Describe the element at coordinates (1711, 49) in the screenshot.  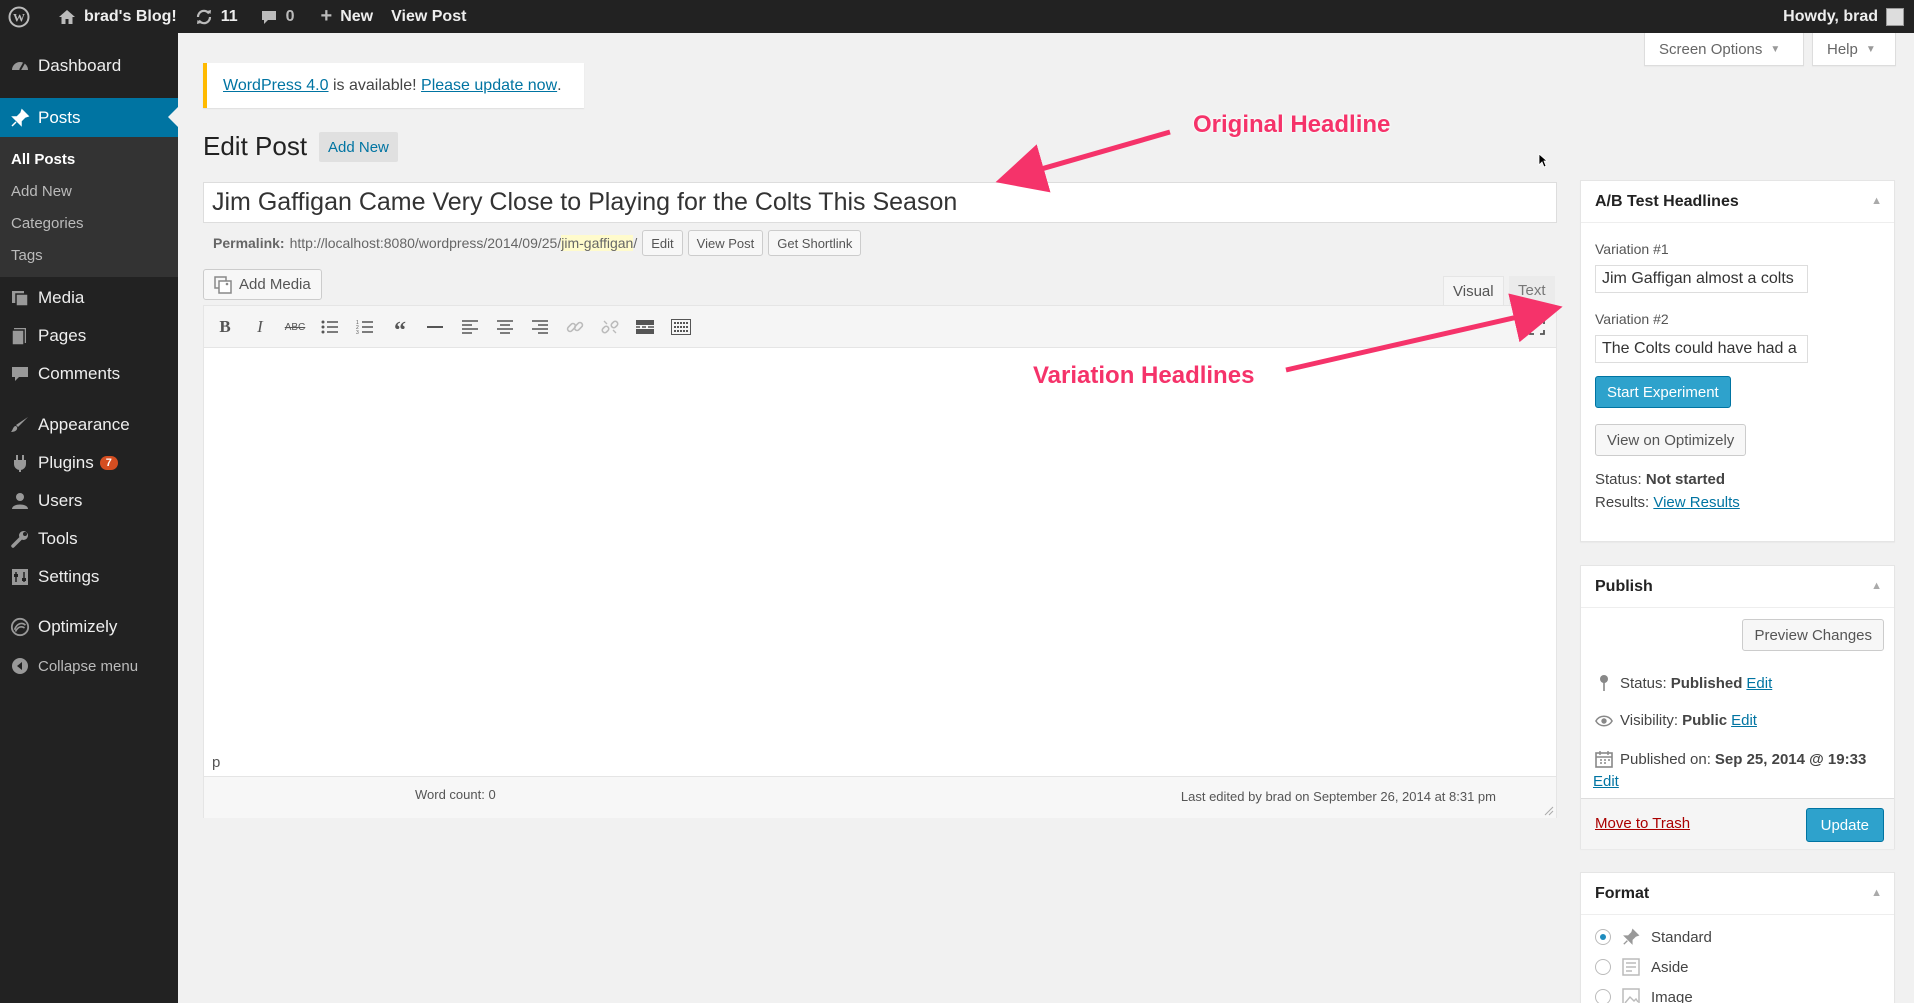
I see `screen-options-label: Screen Options` at that location.